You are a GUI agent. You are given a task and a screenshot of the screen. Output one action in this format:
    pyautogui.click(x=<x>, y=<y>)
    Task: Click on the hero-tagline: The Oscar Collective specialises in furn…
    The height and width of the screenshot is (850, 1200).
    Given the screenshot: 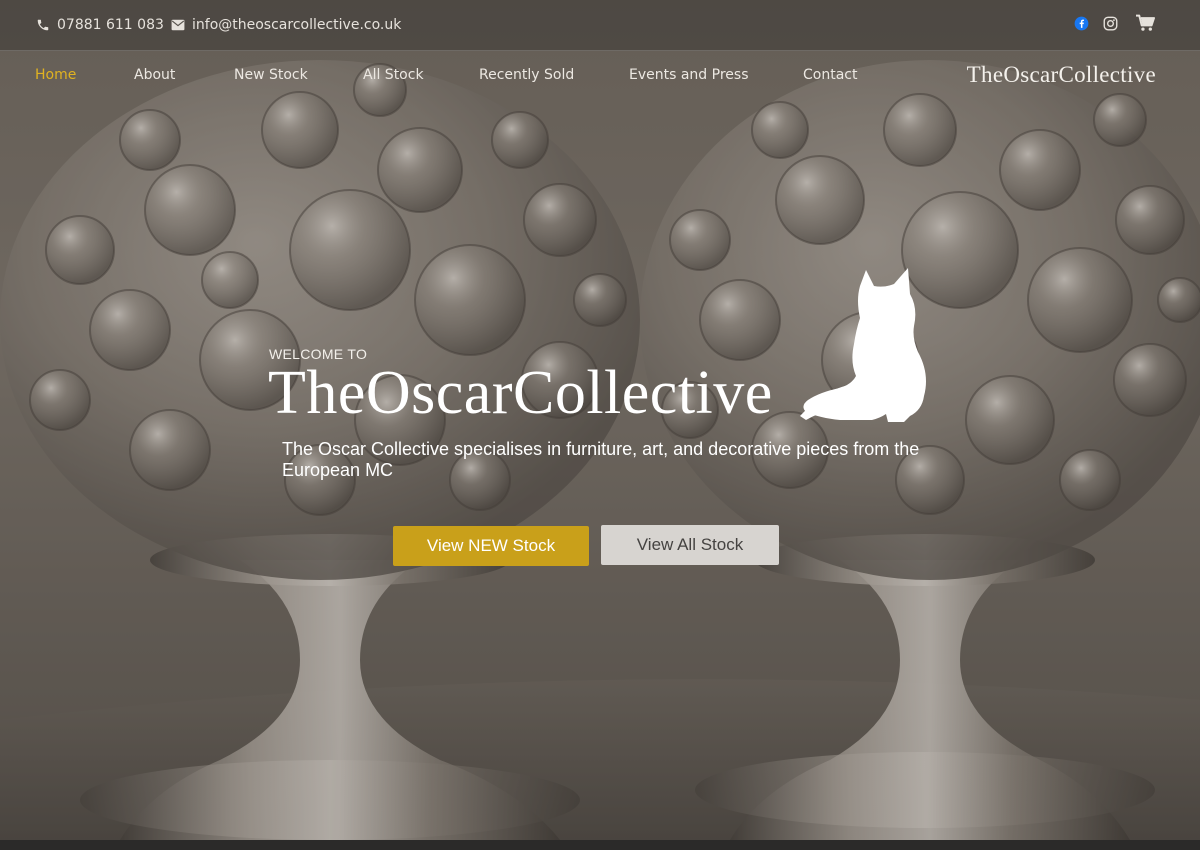 What is the action you would take?
    pyautogui.click(x=601, y=459)
    